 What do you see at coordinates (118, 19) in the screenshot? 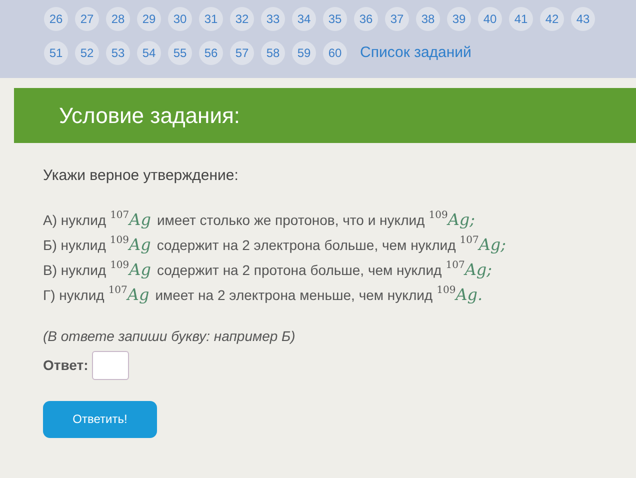
I see `page-button: 28` at bounding box center [118, 19].